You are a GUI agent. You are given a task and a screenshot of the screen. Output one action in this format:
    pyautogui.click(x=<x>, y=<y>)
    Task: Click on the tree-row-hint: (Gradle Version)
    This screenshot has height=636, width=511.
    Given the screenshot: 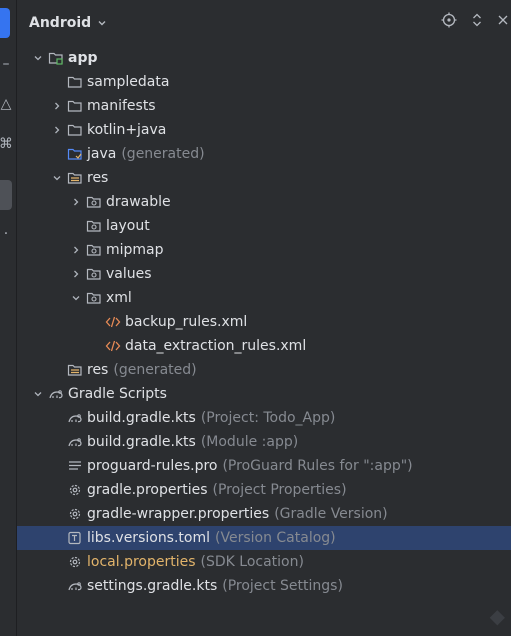 What is the action you would take?
    pyautogui.click(x=331, y=514)
    